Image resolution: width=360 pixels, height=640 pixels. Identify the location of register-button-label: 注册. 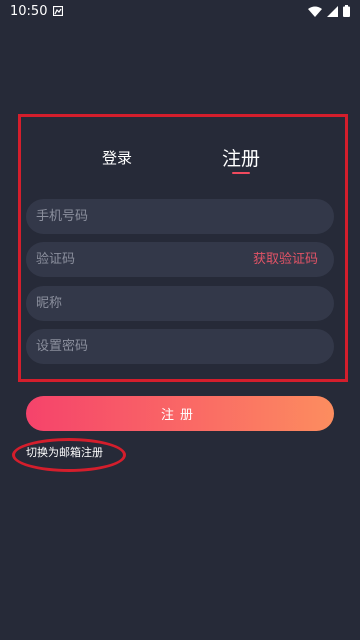
(179, 415).